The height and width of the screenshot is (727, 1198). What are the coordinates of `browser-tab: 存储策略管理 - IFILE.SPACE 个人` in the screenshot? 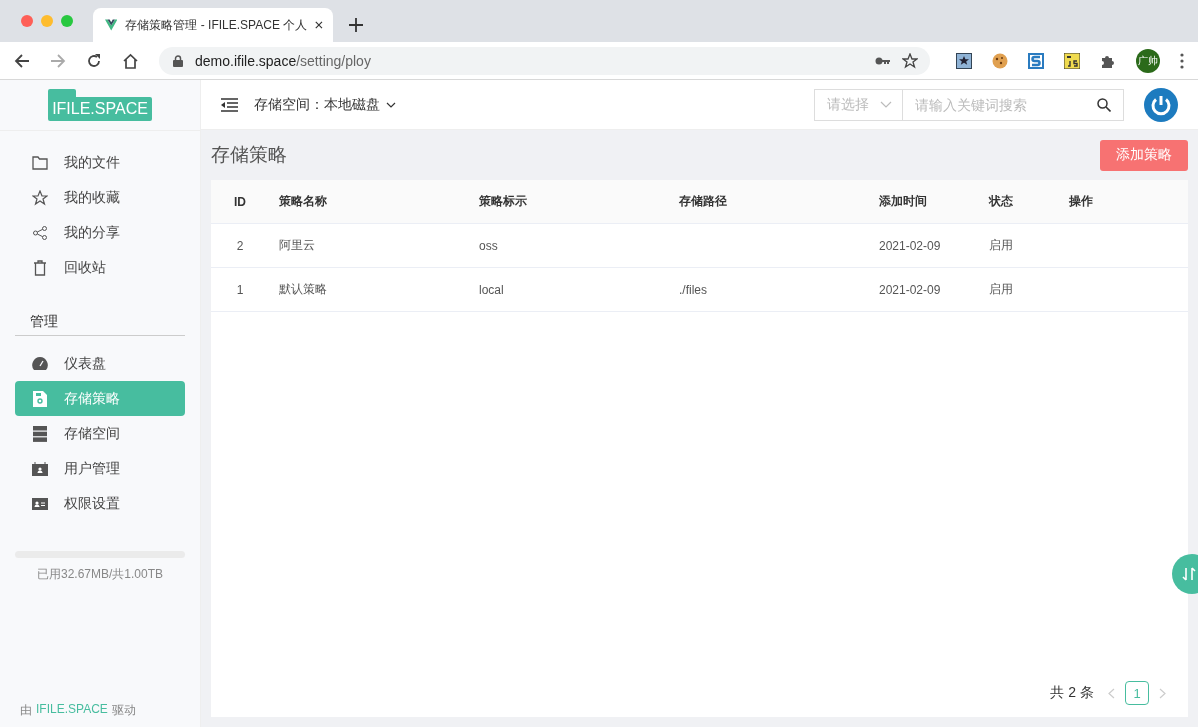 It's located at (213, 25).